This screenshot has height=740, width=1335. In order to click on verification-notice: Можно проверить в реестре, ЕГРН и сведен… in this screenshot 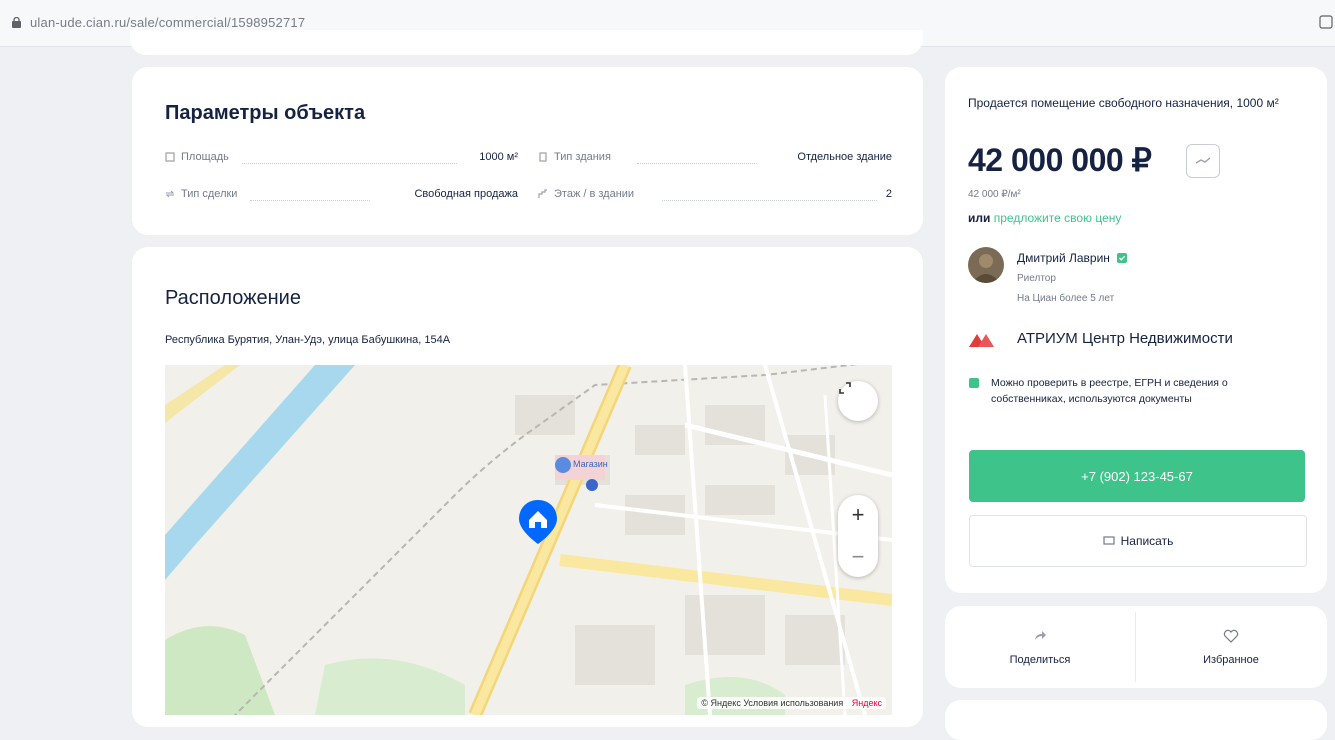, I will do `click(1109, 391)`.